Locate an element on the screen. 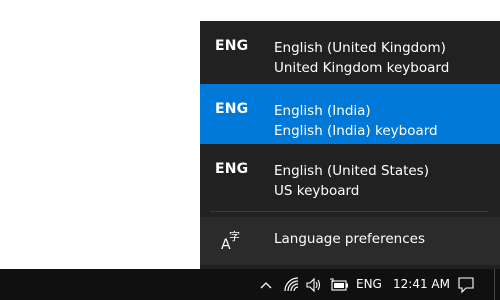 This screenshot has height=300, width=500. keyboard-name: United Kingdom keyboard is located at coordinates (362, 68).